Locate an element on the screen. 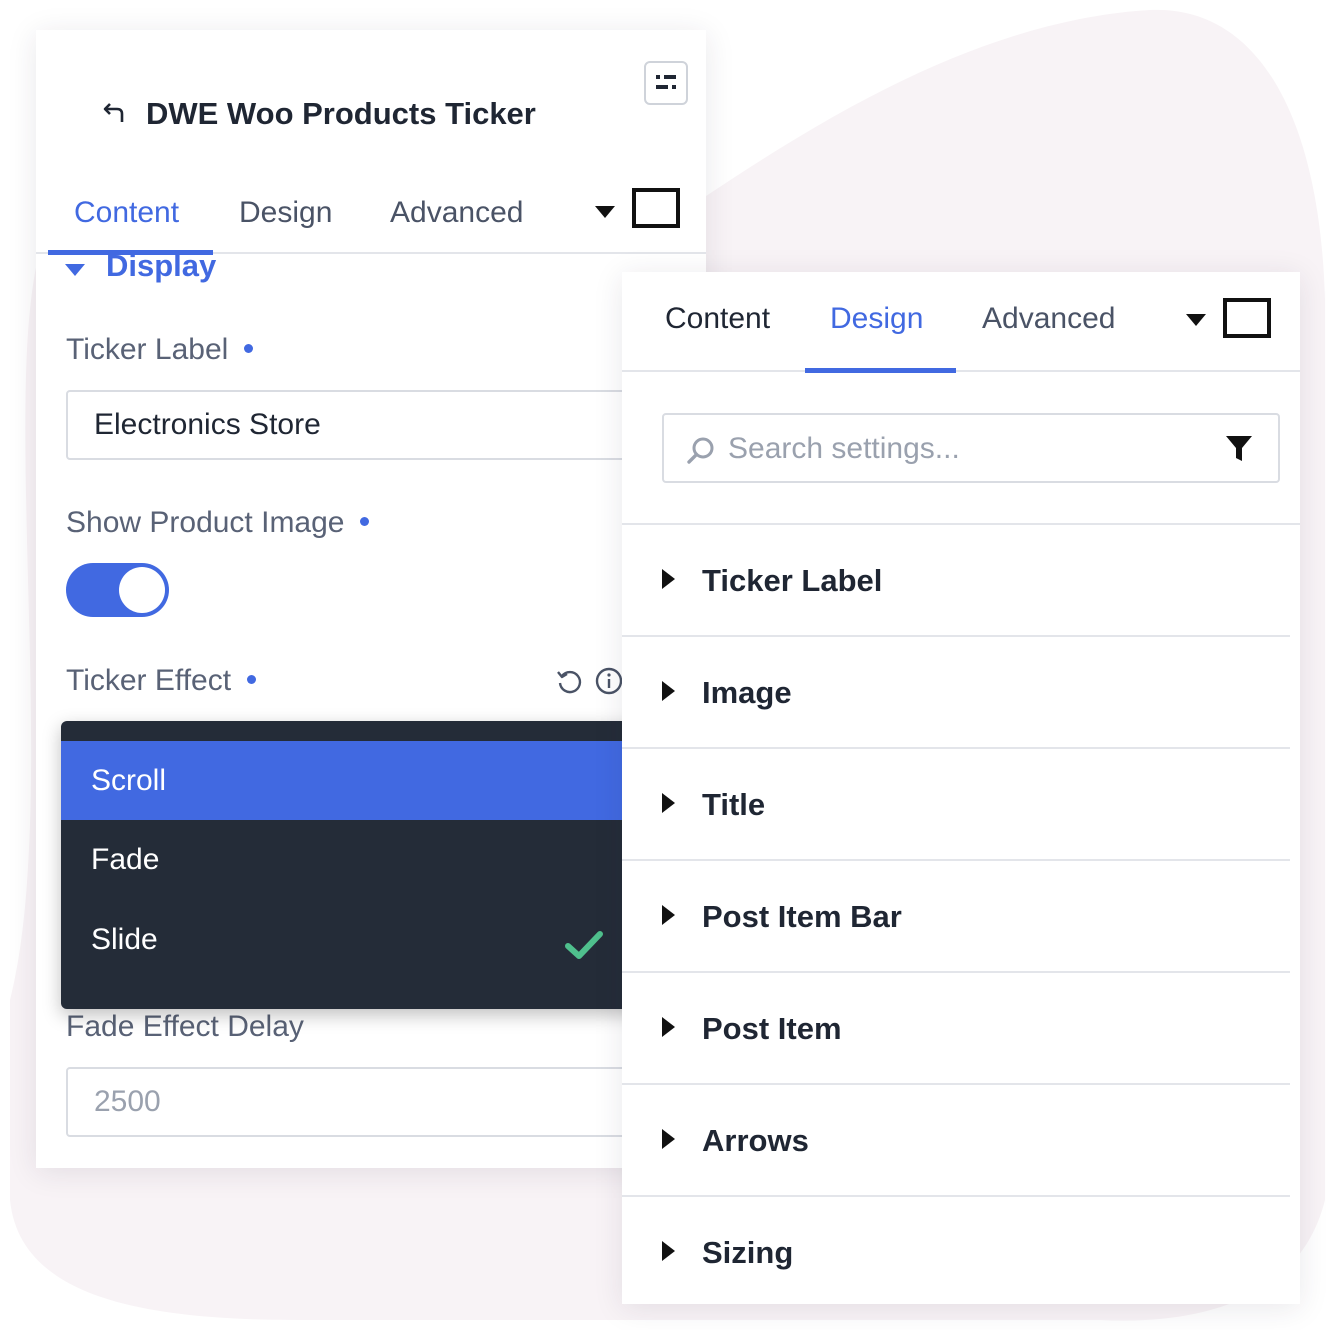 The image size is (1330, 1330). accordion-label: Post Item Bar is located at coordinates (802, 916).